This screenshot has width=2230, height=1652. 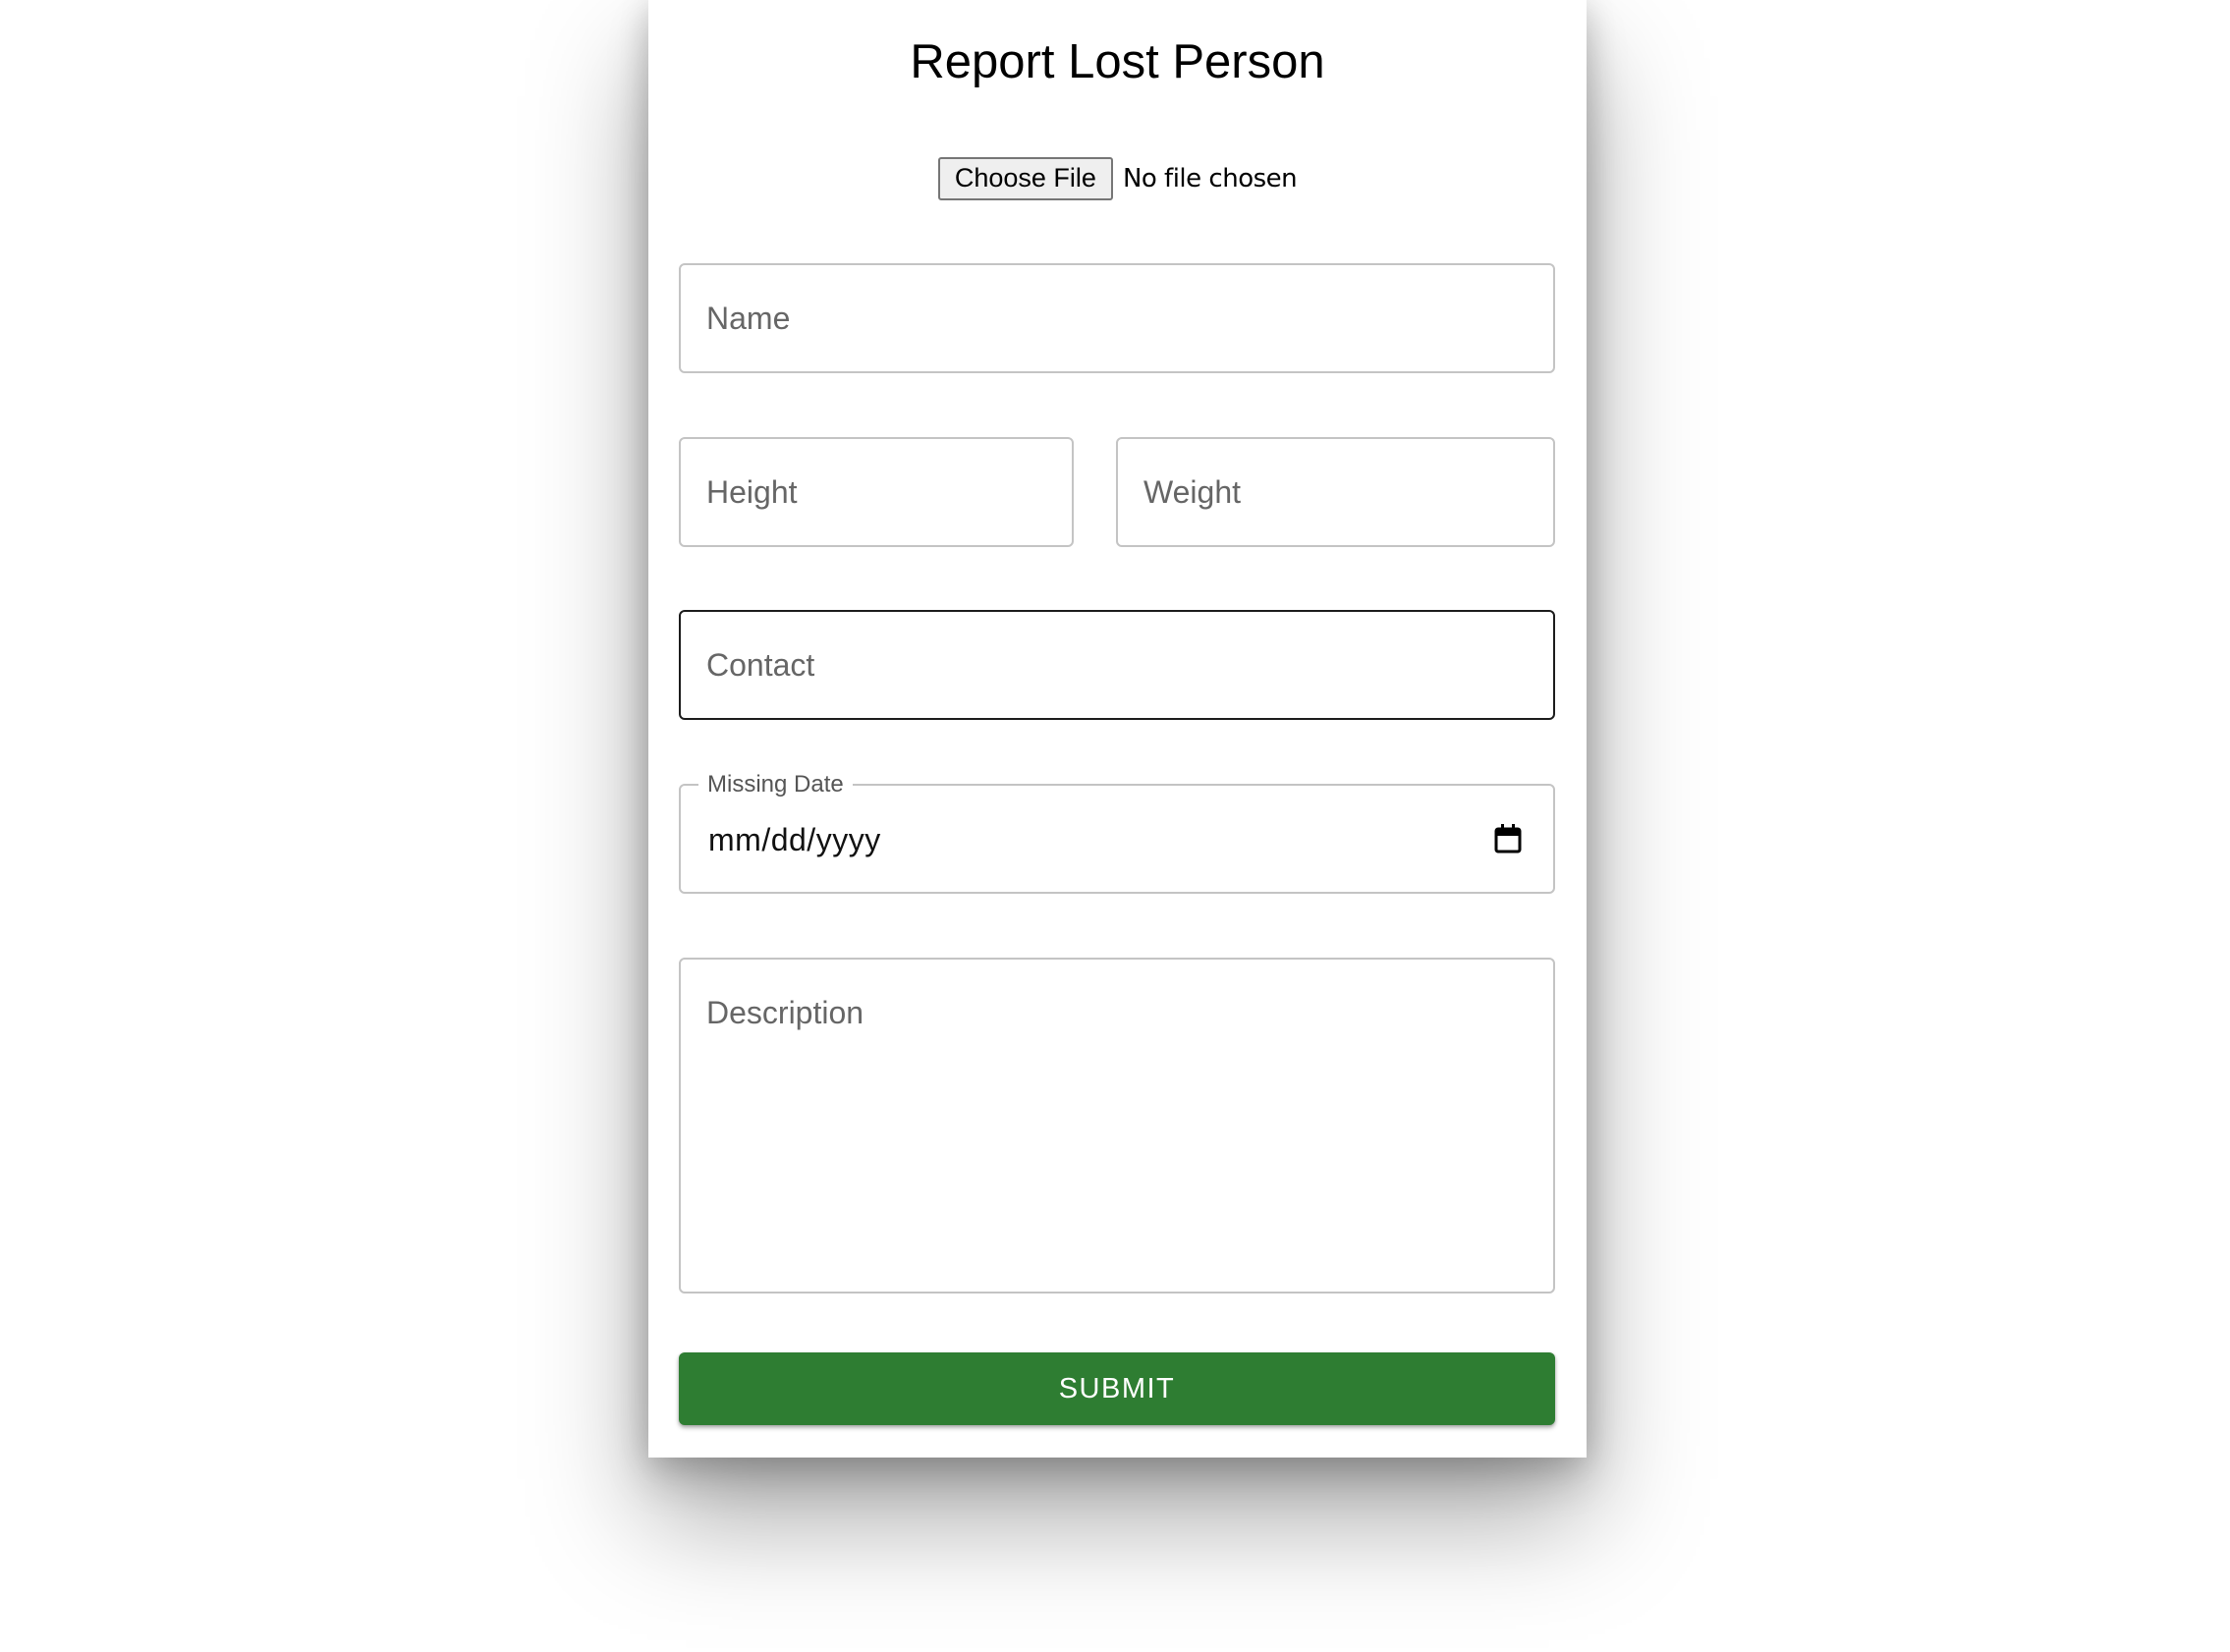 What do you see at coordinates (776, 785) in the screenshot?
I see `missing-date-label: Missing Date` at bounding box center [776, 785].